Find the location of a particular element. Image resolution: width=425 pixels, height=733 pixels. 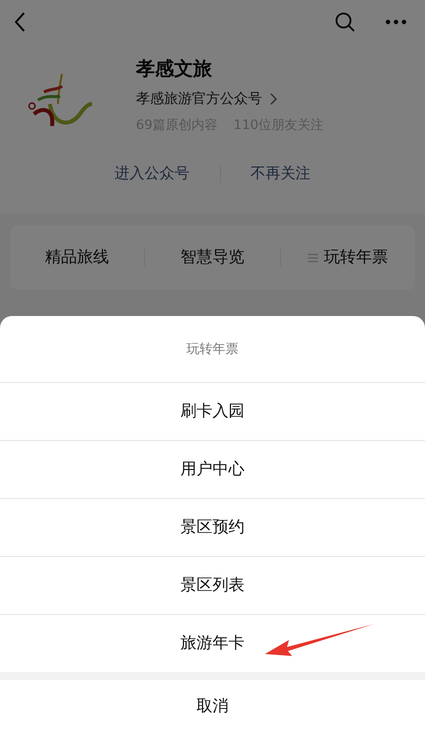

sheet-item: 刷卡入园 is located at coordinates (212, 412).